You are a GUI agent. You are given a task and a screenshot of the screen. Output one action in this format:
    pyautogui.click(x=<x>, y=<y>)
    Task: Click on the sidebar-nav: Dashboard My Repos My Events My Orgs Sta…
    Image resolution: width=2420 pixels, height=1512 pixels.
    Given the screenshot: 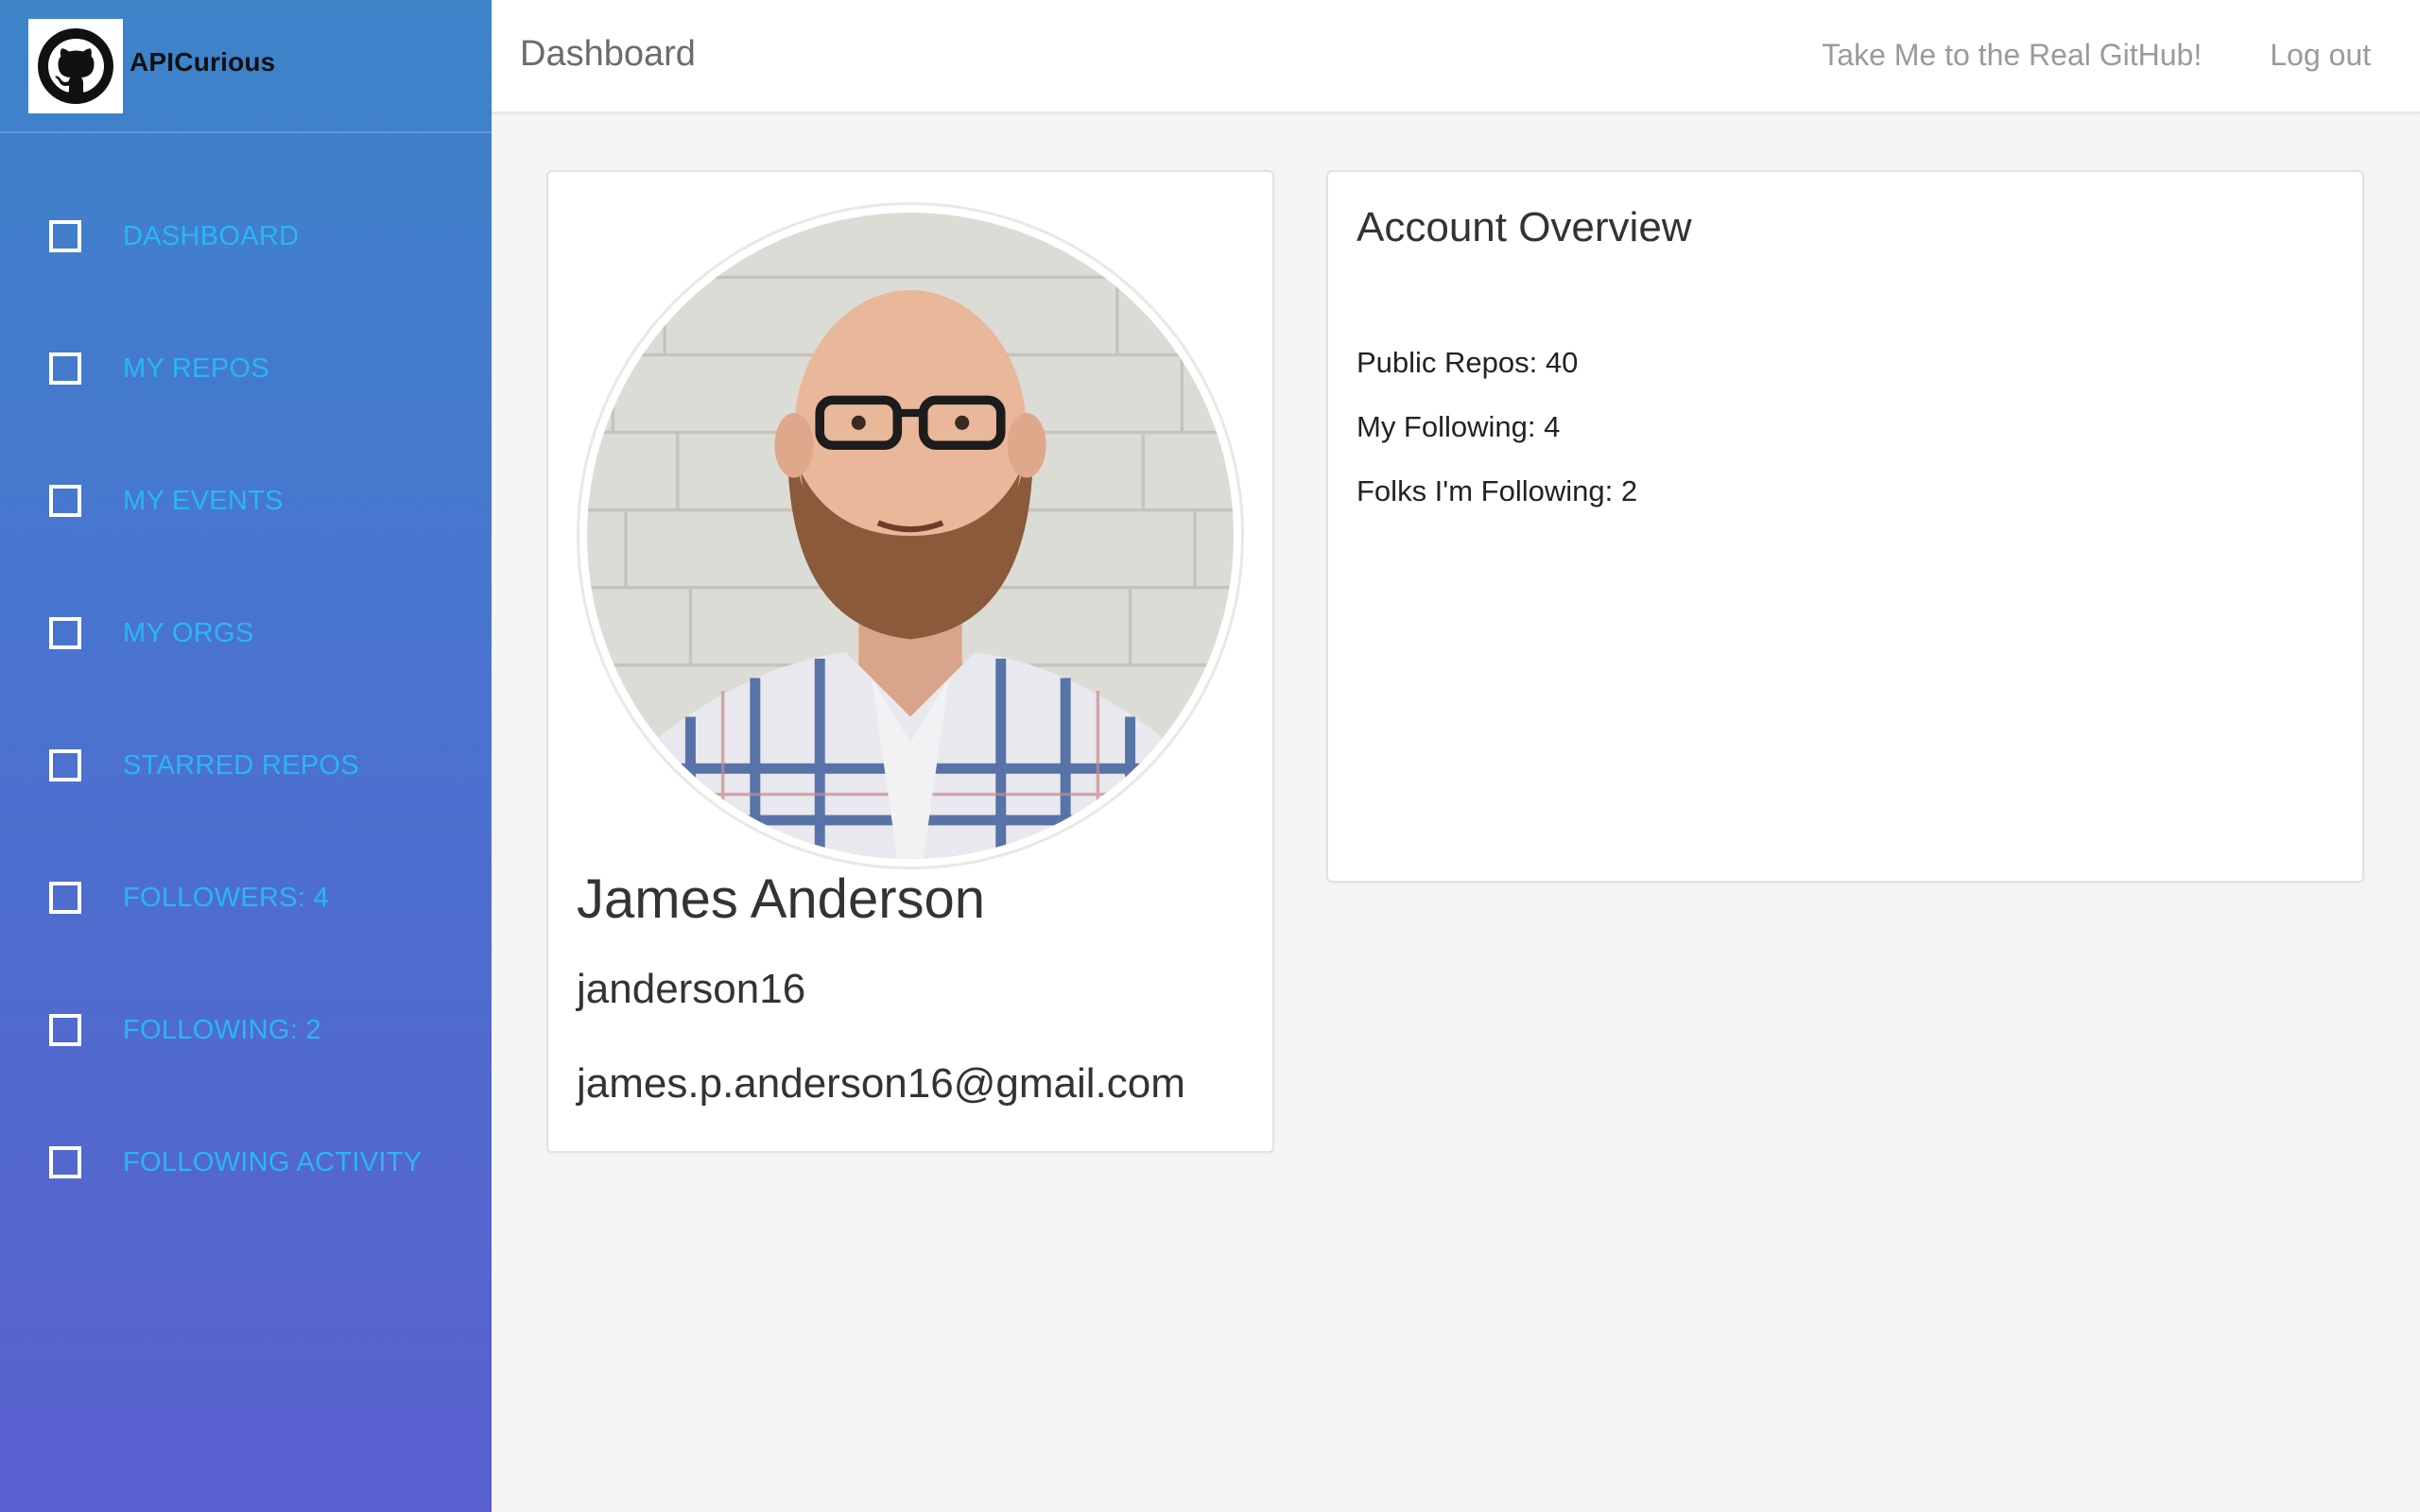 What is the action you would take?
    pyautogui.click(x=246, y=699)
    